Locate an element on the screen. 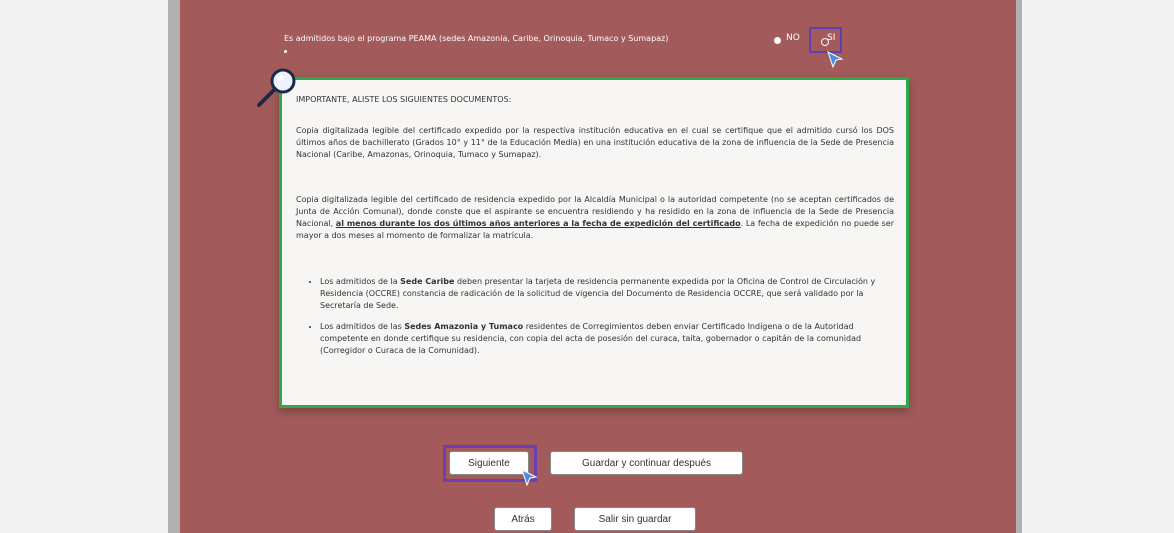  bullet-1-text: Los admitidos de la is located at coordinates (360, 281).